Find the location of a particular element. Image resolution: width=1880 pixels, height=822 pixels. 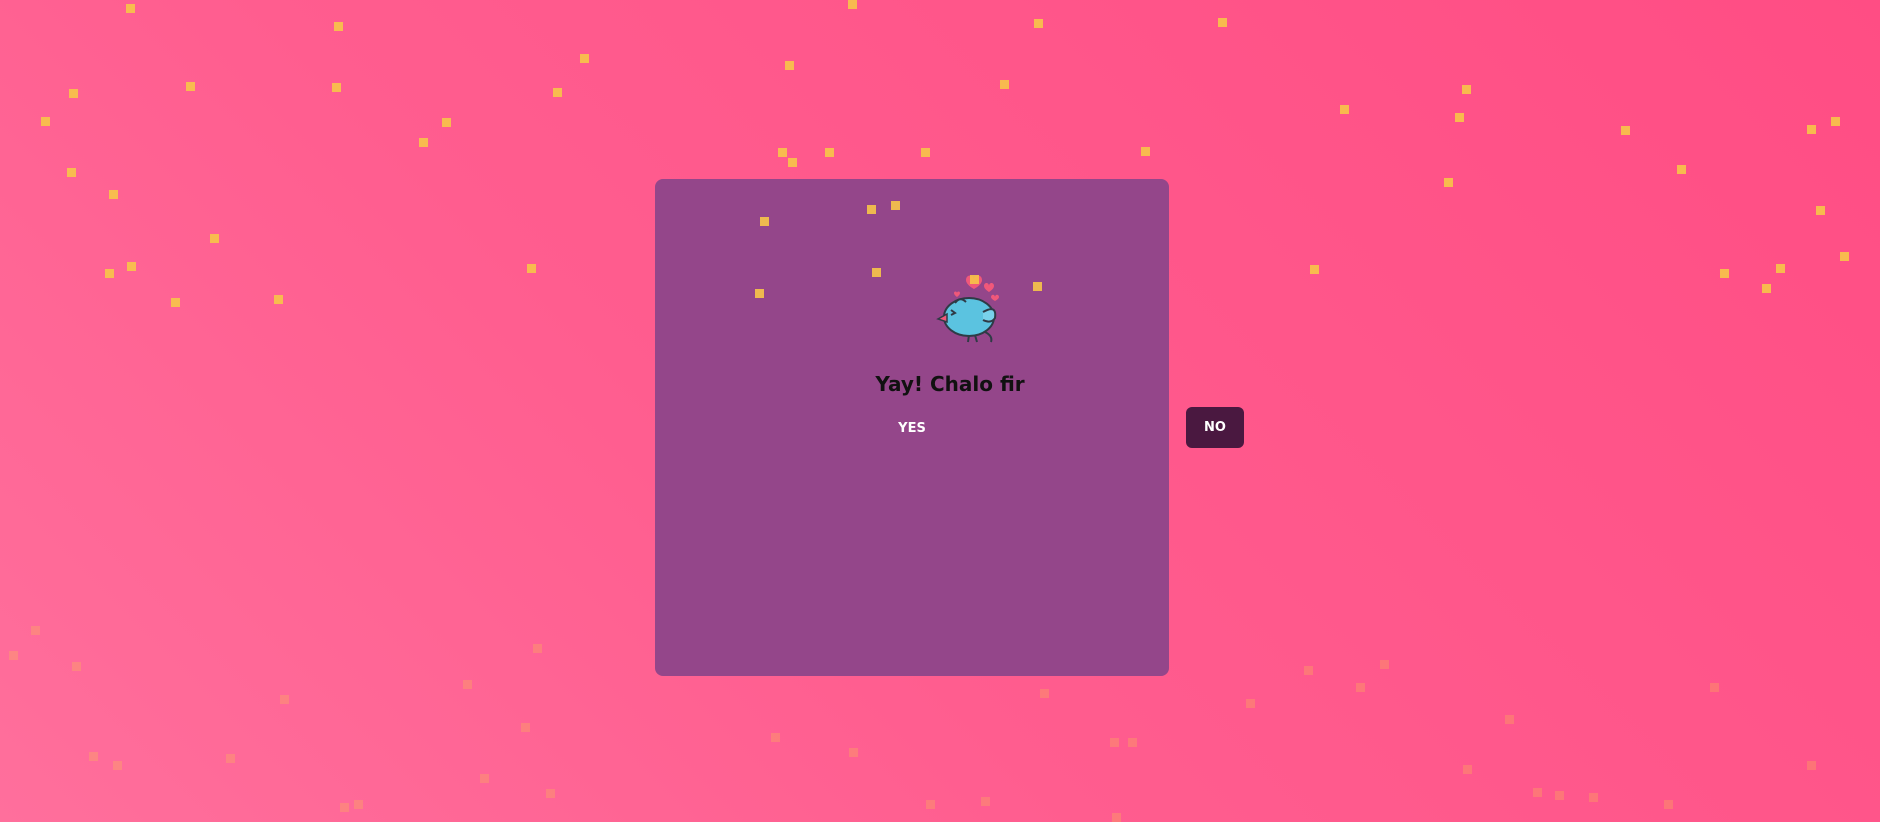

yes-button: YES is located at coordinates (912, 428).